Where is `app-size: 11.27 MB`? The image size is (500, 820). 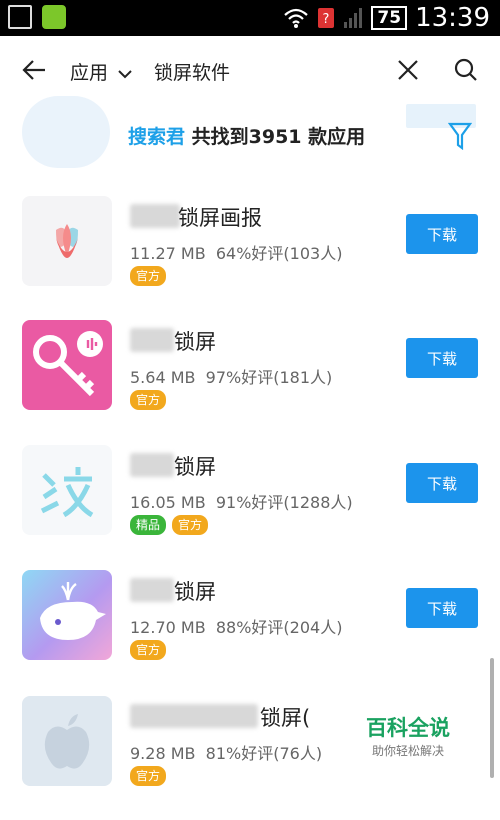
app-size: 11.27 MB is located at coordinates (168, 253).